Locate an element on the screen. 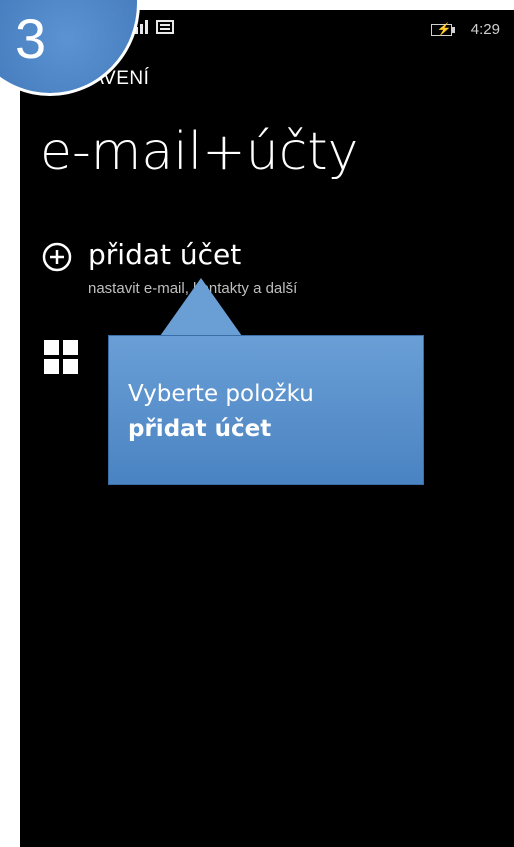 Image resolution: width=514 pixels, height=847 pixels. windows-logo-icon is located at coordinates (61, 357).